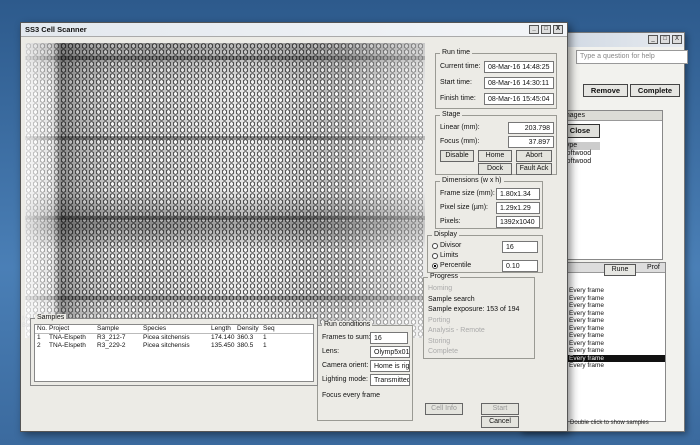  I want to click on progress-step: Sample exposure: 153 of 194, so click(474, 309).